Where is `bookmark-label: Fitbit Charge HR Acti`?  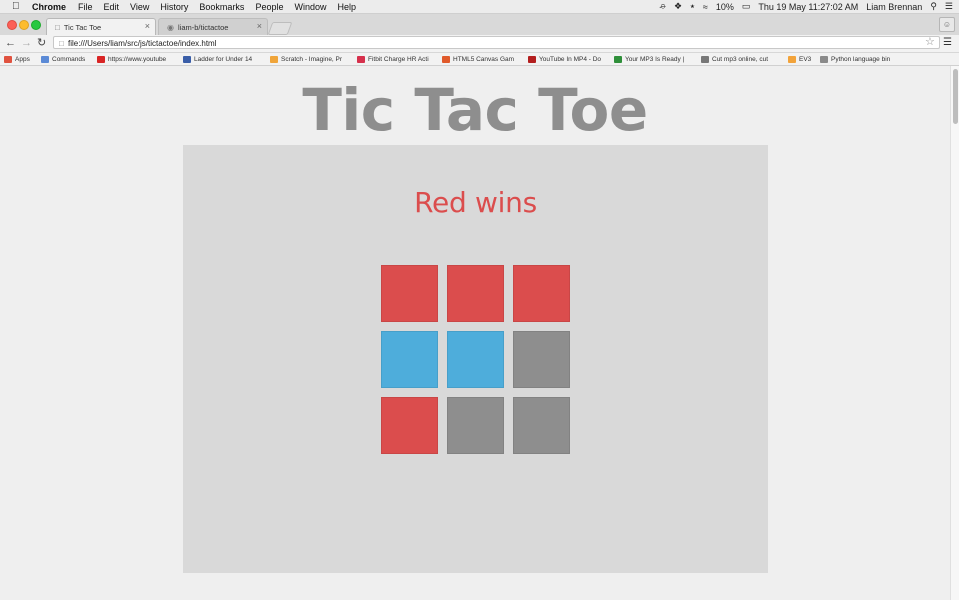
bookmark-label: Fitbit Charge HR Acti is located at coordinates (398, 59).